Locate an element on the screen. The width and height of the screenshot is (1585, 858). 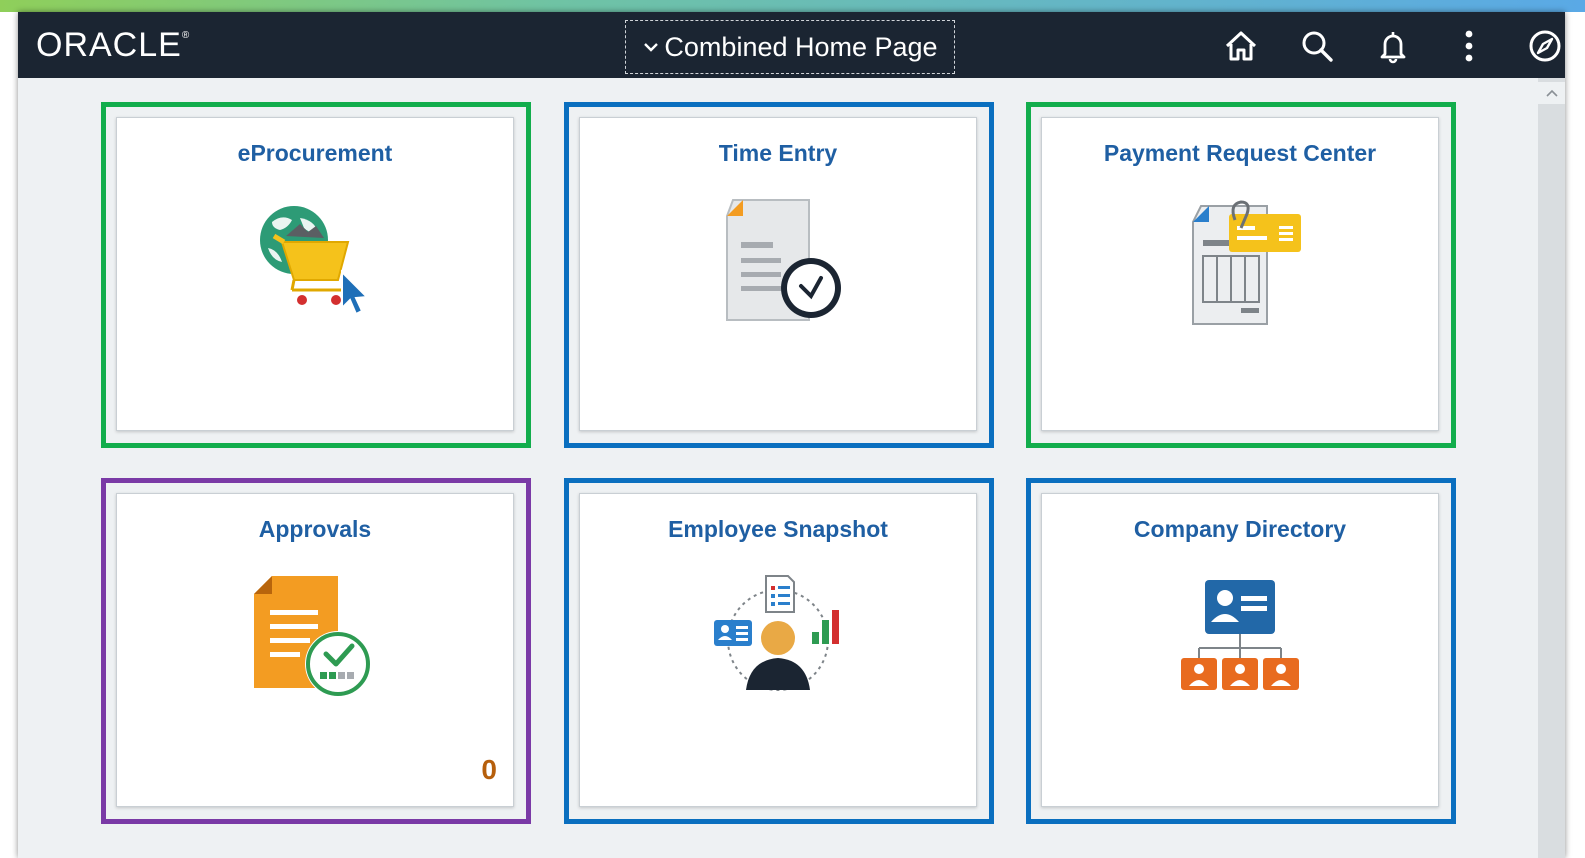
highlight-frame-payment-request-center: Payment Request Center is located at coordinates (1241, 275).